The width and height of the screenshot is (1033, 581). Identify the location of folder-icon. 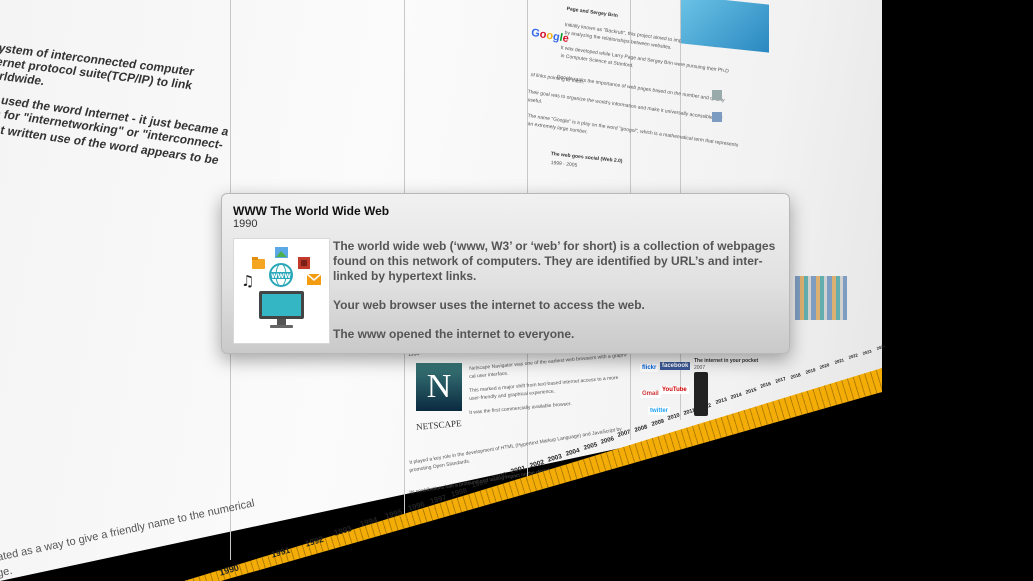
(258, 263).